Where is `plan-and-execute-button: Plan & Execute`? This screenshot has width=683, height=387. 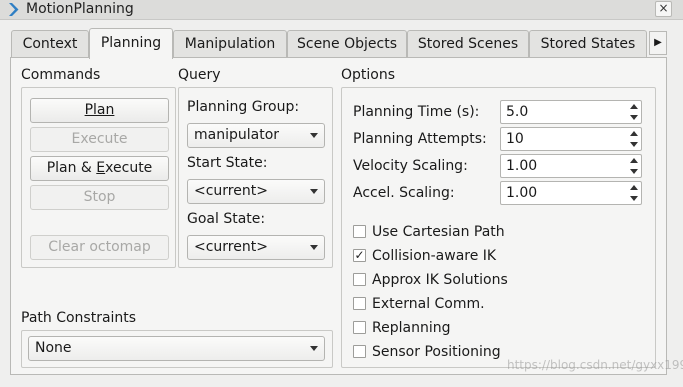
plan-and-execute-button: Plan & Execute is located at coordinates (99, 168).